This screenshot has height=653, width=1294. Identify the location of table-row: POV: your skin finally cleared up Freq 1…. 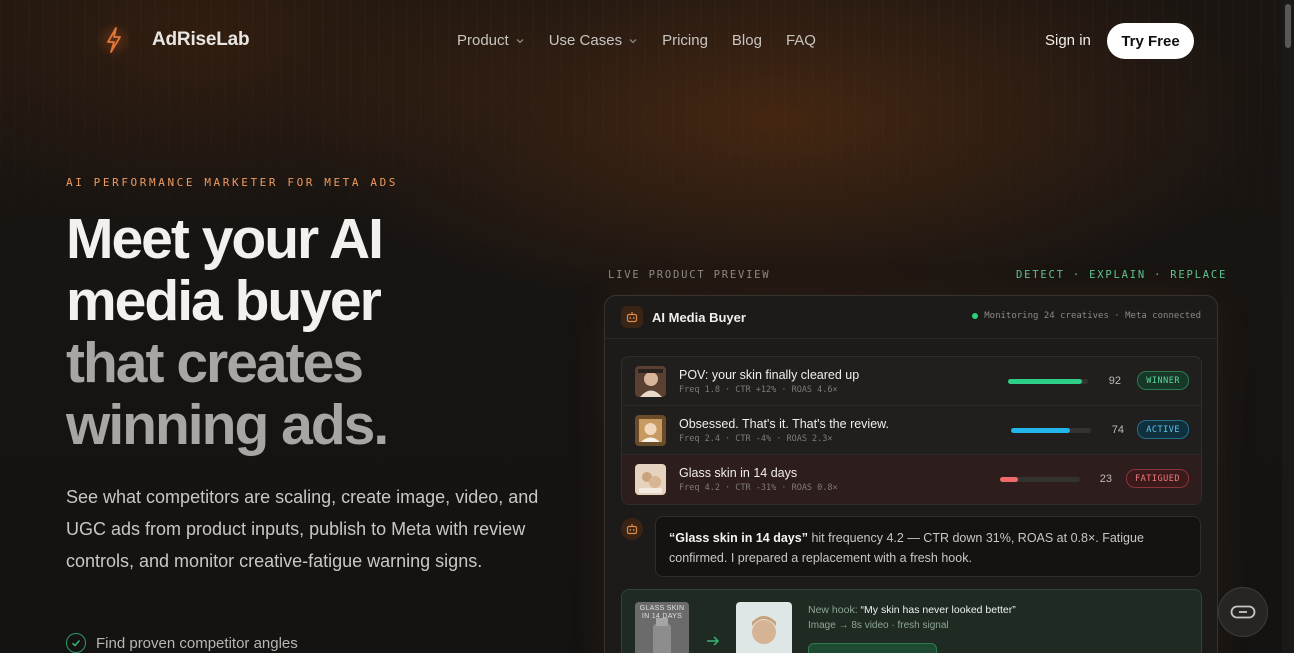
(911, 381).